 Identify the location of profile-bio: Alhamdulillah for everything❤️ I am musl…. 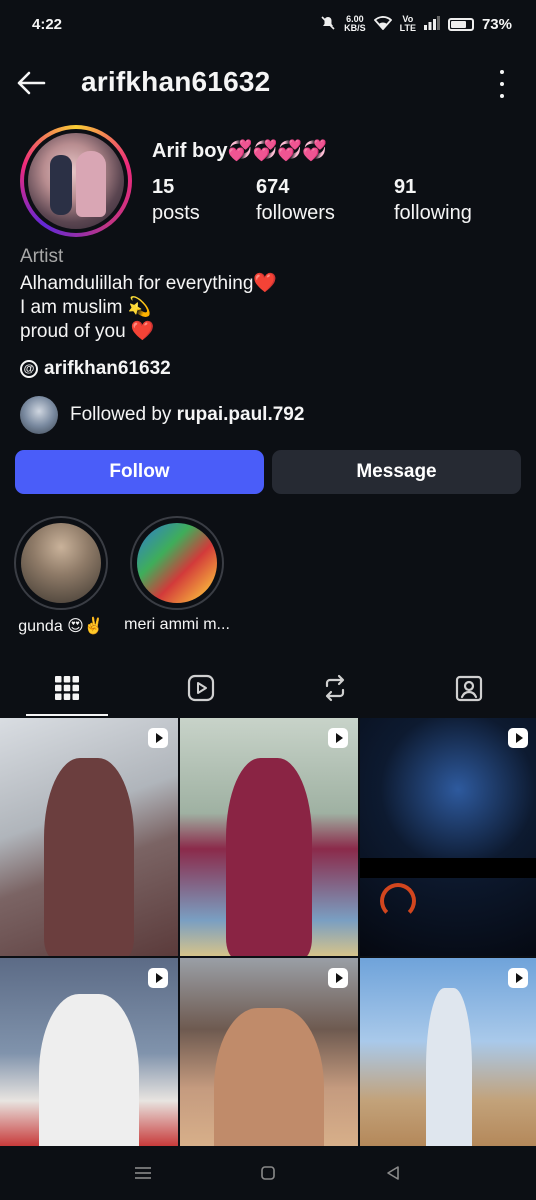
(148, 308).